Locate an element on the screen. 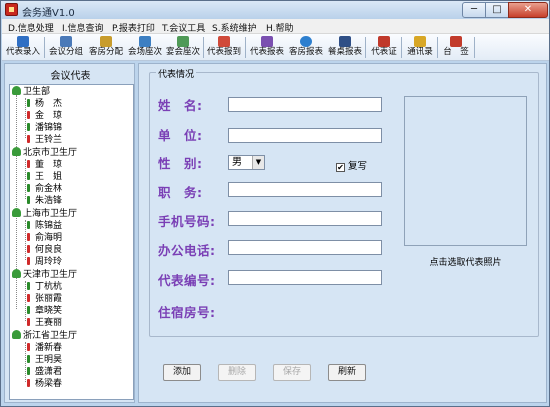 Image resolution: width=550 pixels, height=407 pixels. tree-member: 王 姐 is located at coordinates (44, 177).